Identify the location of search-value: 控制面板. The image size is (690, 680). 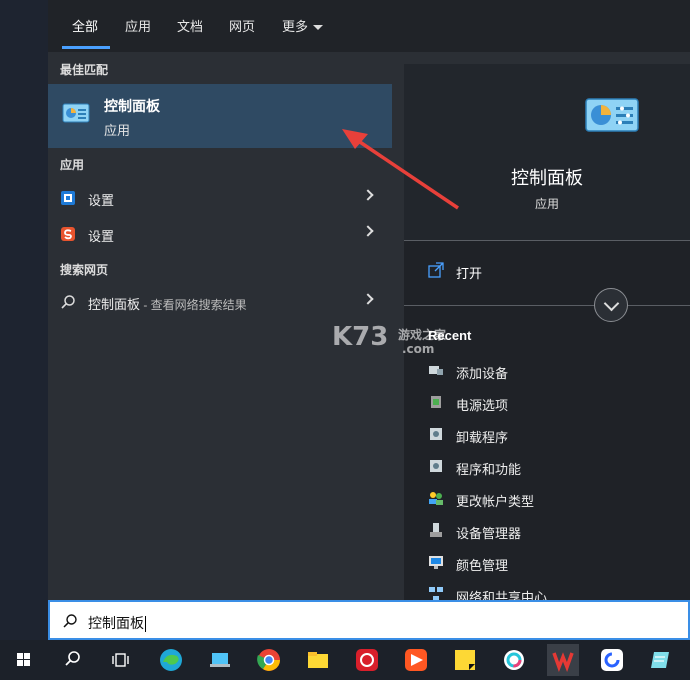
(116, 623).